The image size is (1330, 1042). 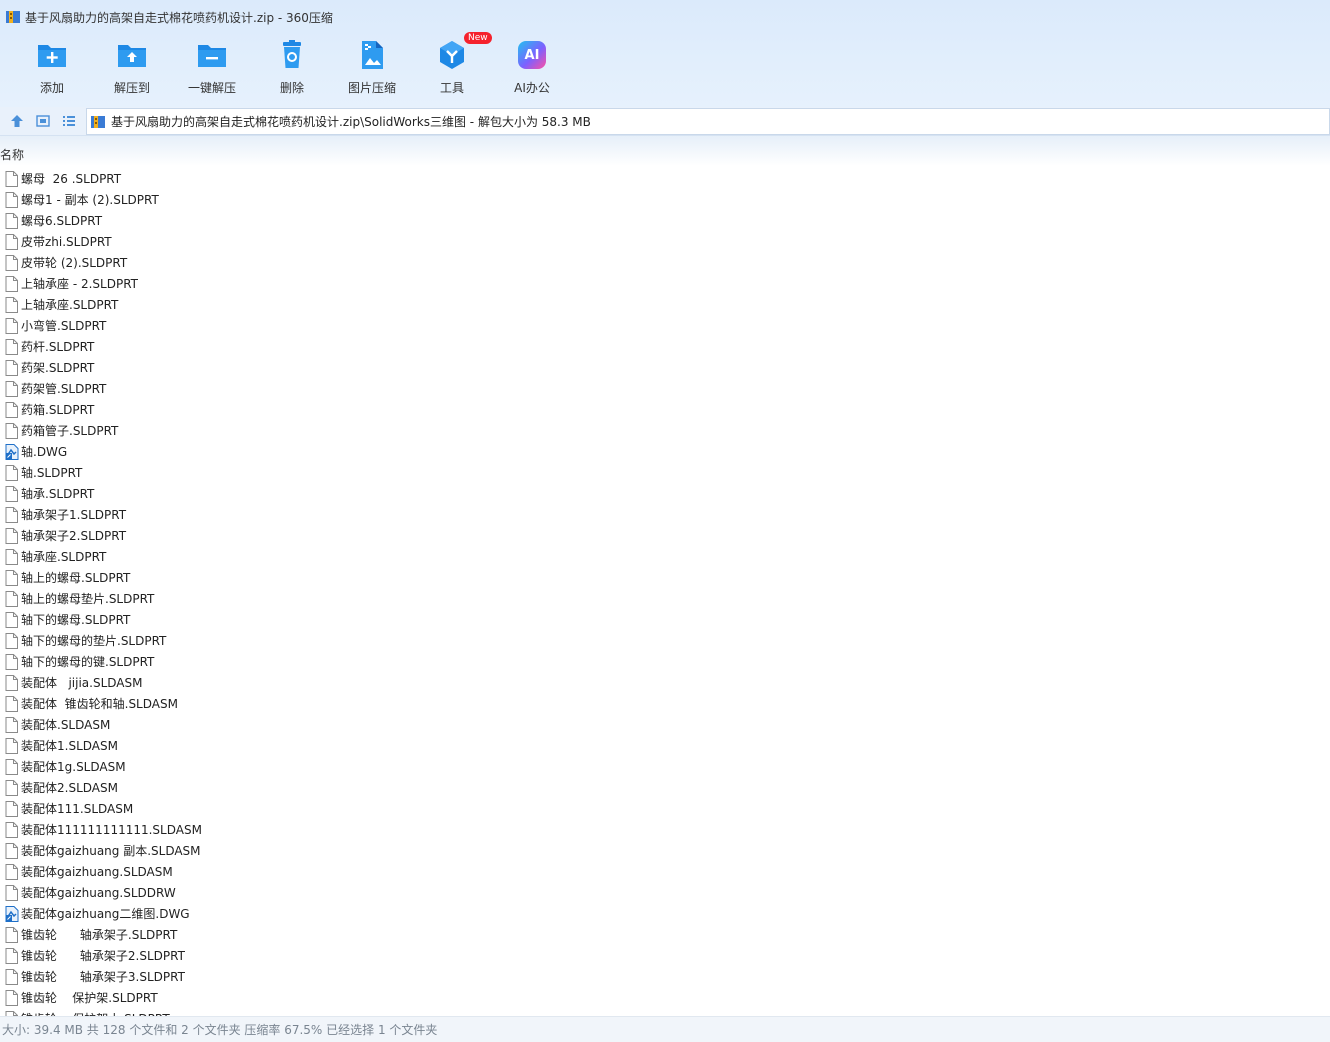 I want to click on add-button: 添加, so click(x=52, y=67).